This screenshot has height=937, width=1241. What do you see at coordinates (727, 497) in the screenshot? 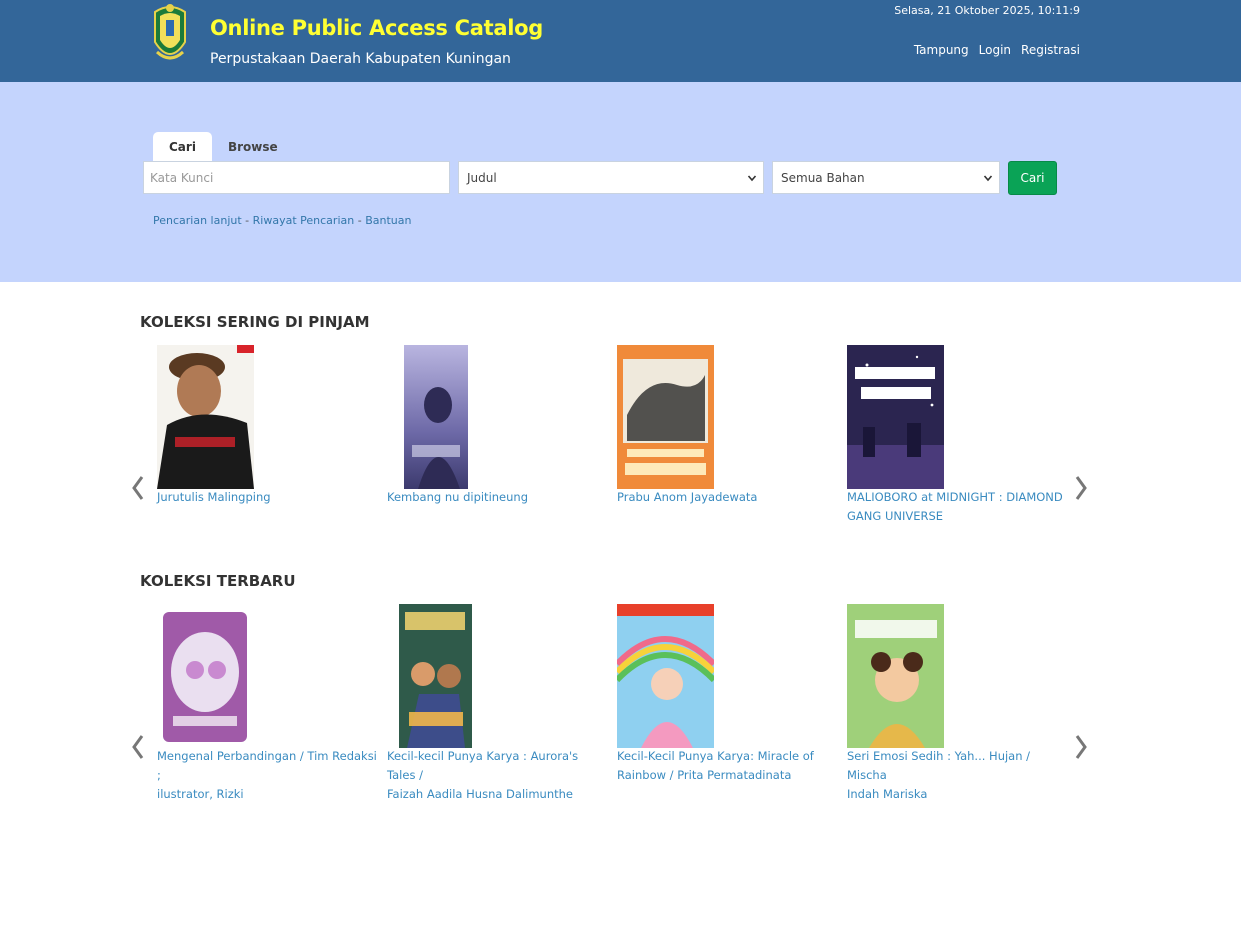
I see `book-title-link: Prabu Anom Jayadewata` at bounding box center [727, 497].